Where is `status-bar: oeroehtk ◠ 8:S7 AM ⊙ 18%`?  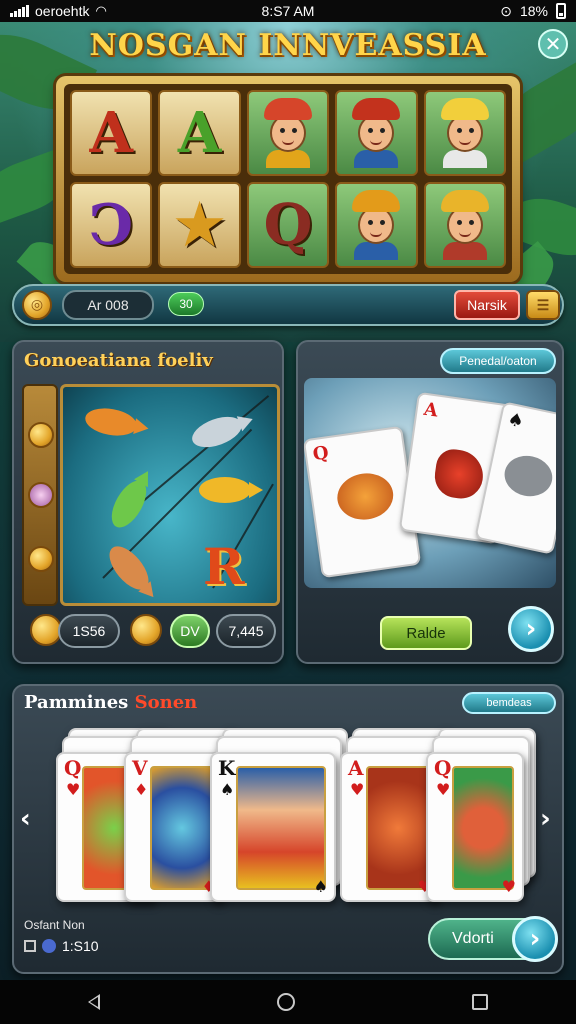
status-bar: oeroehtk ◠ 8:S7 AM ⊙ 18% is located at coordinates (288, 11).